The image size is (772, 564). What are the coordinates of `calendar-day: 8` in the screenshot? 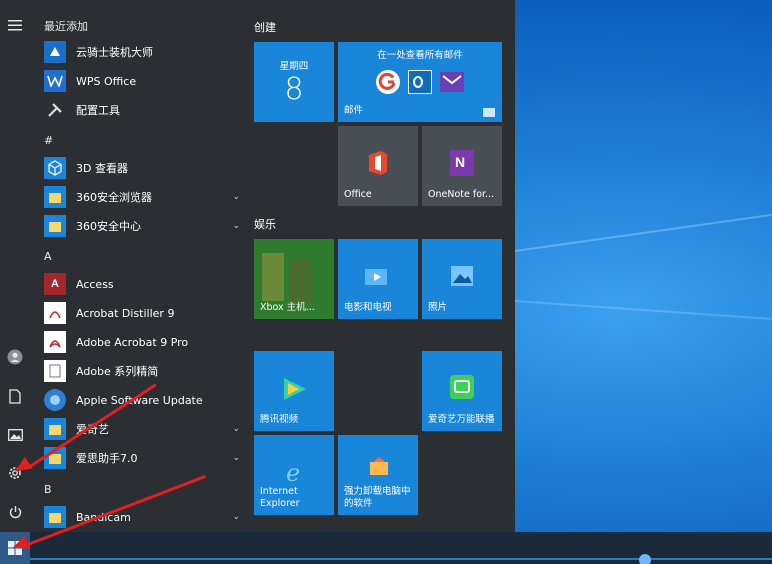 It's located at (294, 89).